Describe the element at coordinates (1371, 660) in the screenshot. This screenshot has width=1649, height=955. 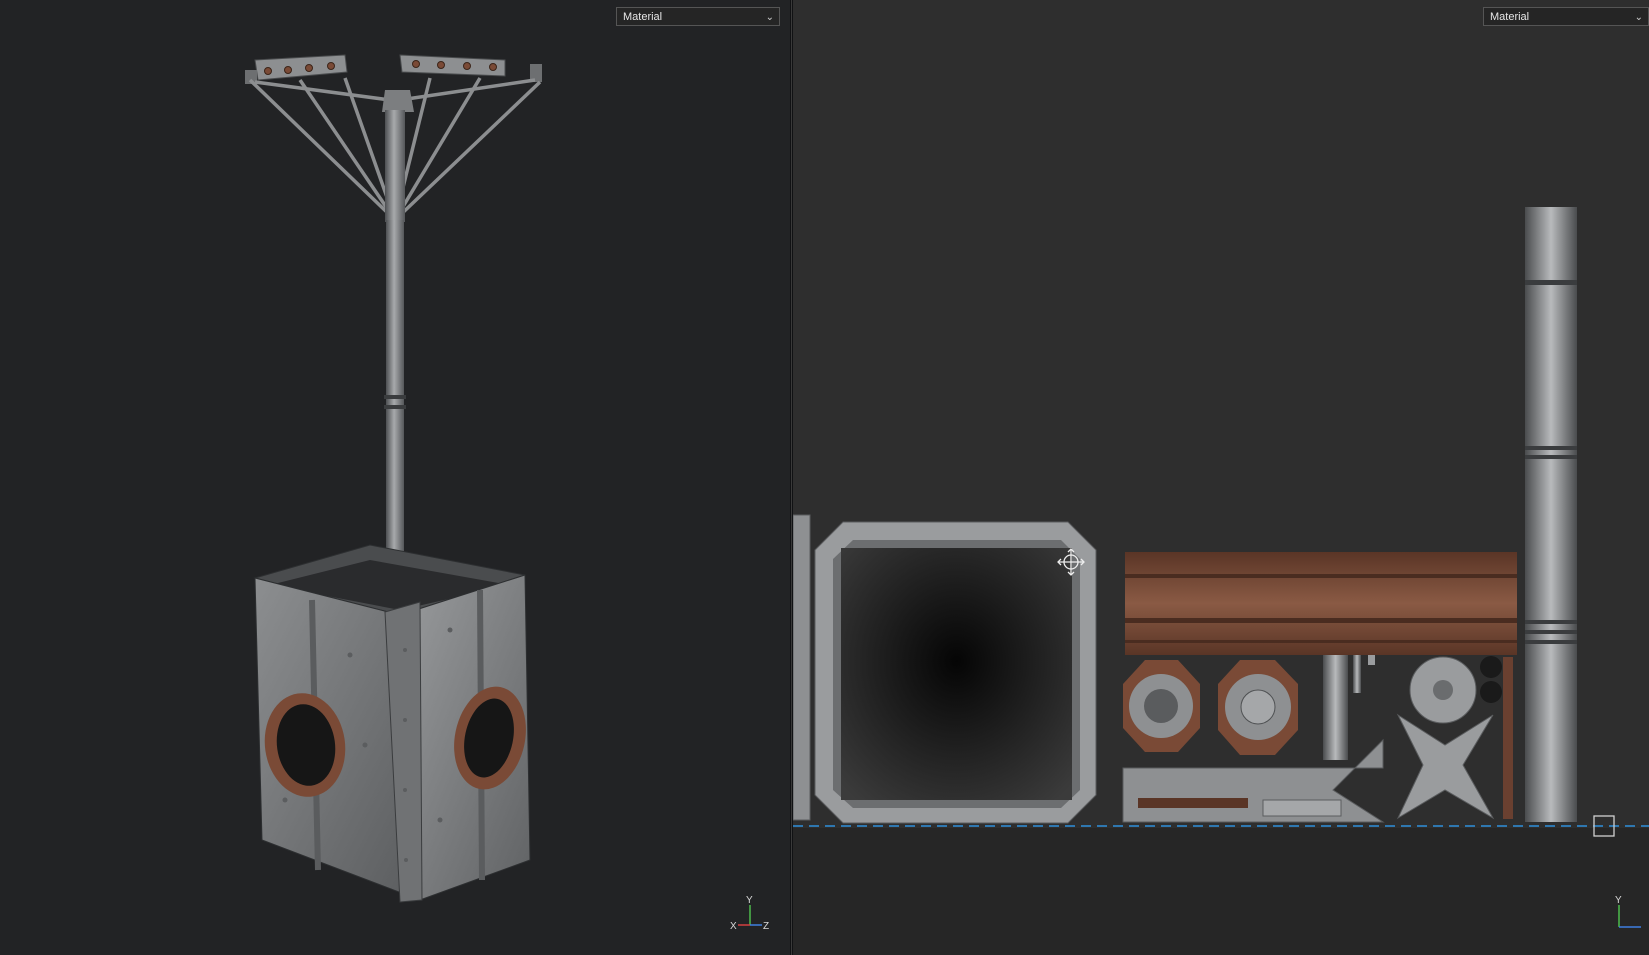
I see `uv-small-chip` at that location.